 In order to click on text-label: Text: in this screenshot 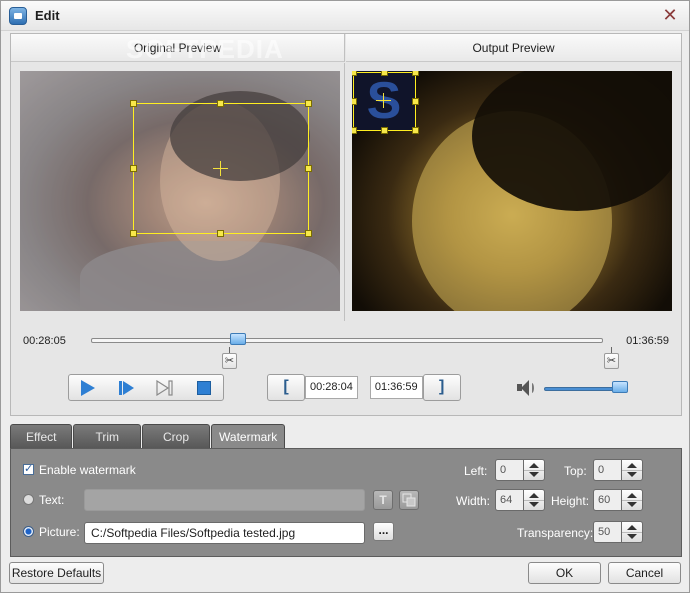, I will do `click(52, 500)`.